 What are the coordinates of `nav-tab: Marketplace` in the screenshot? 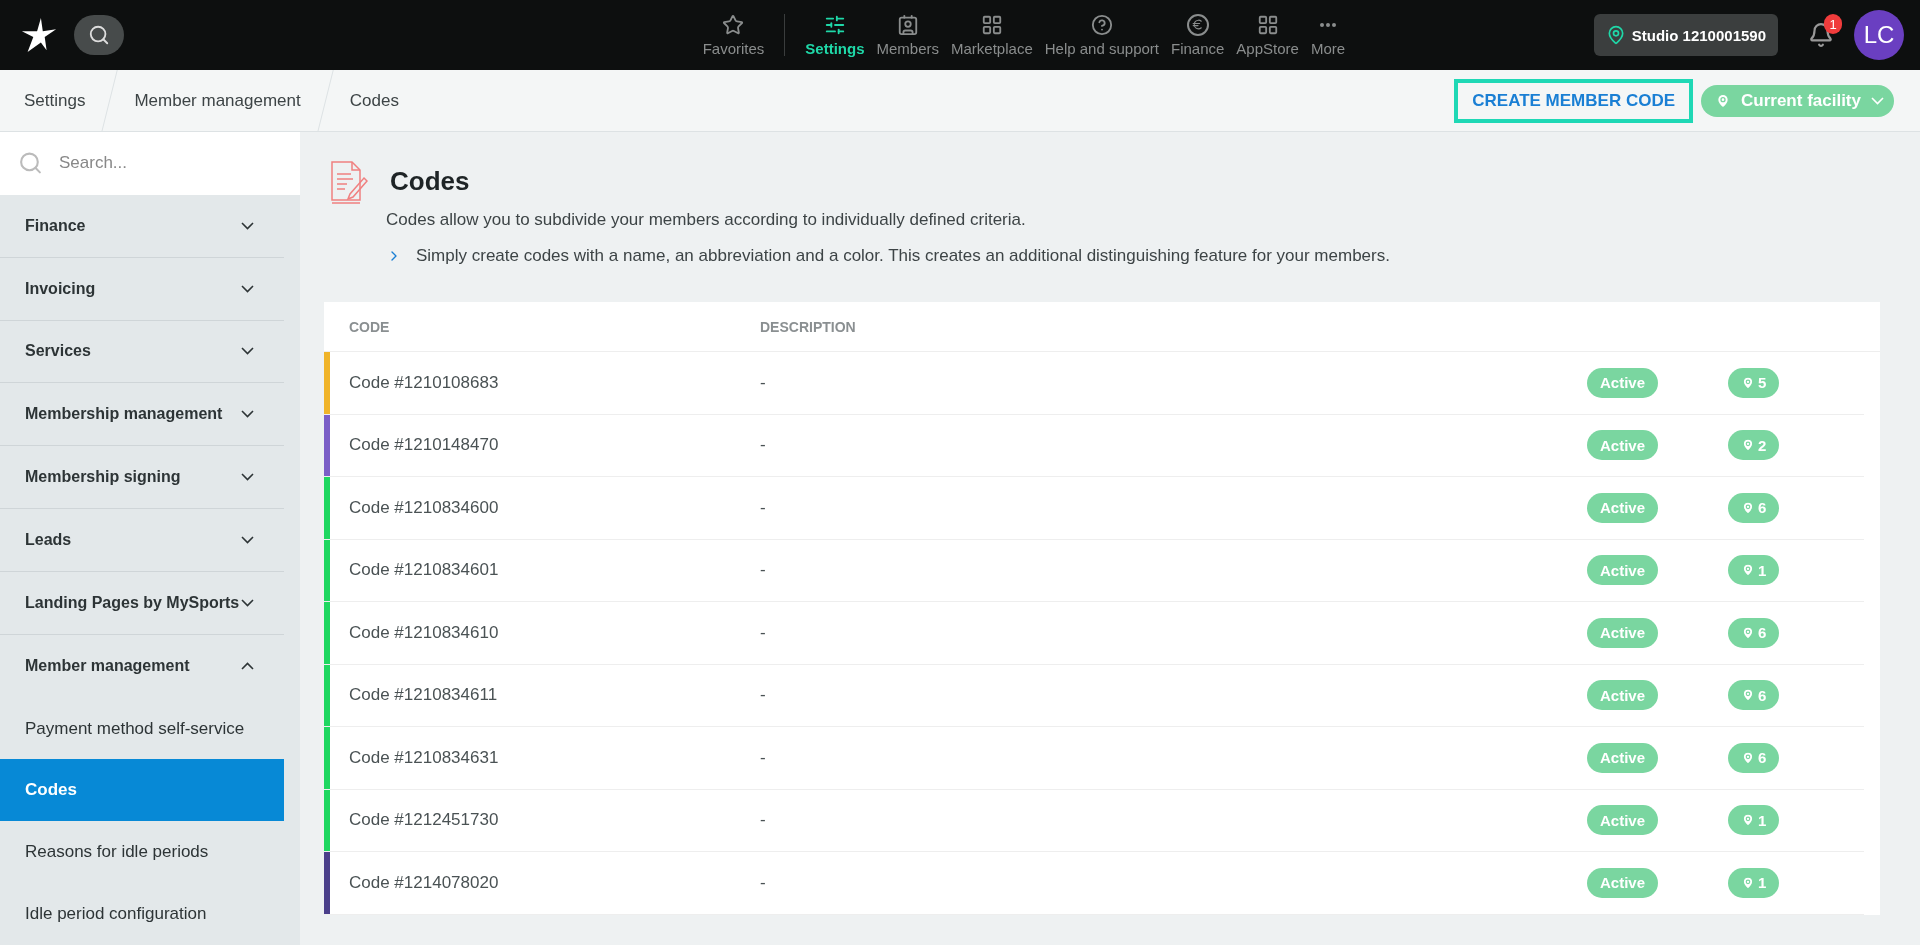 It's located at (992, 35).